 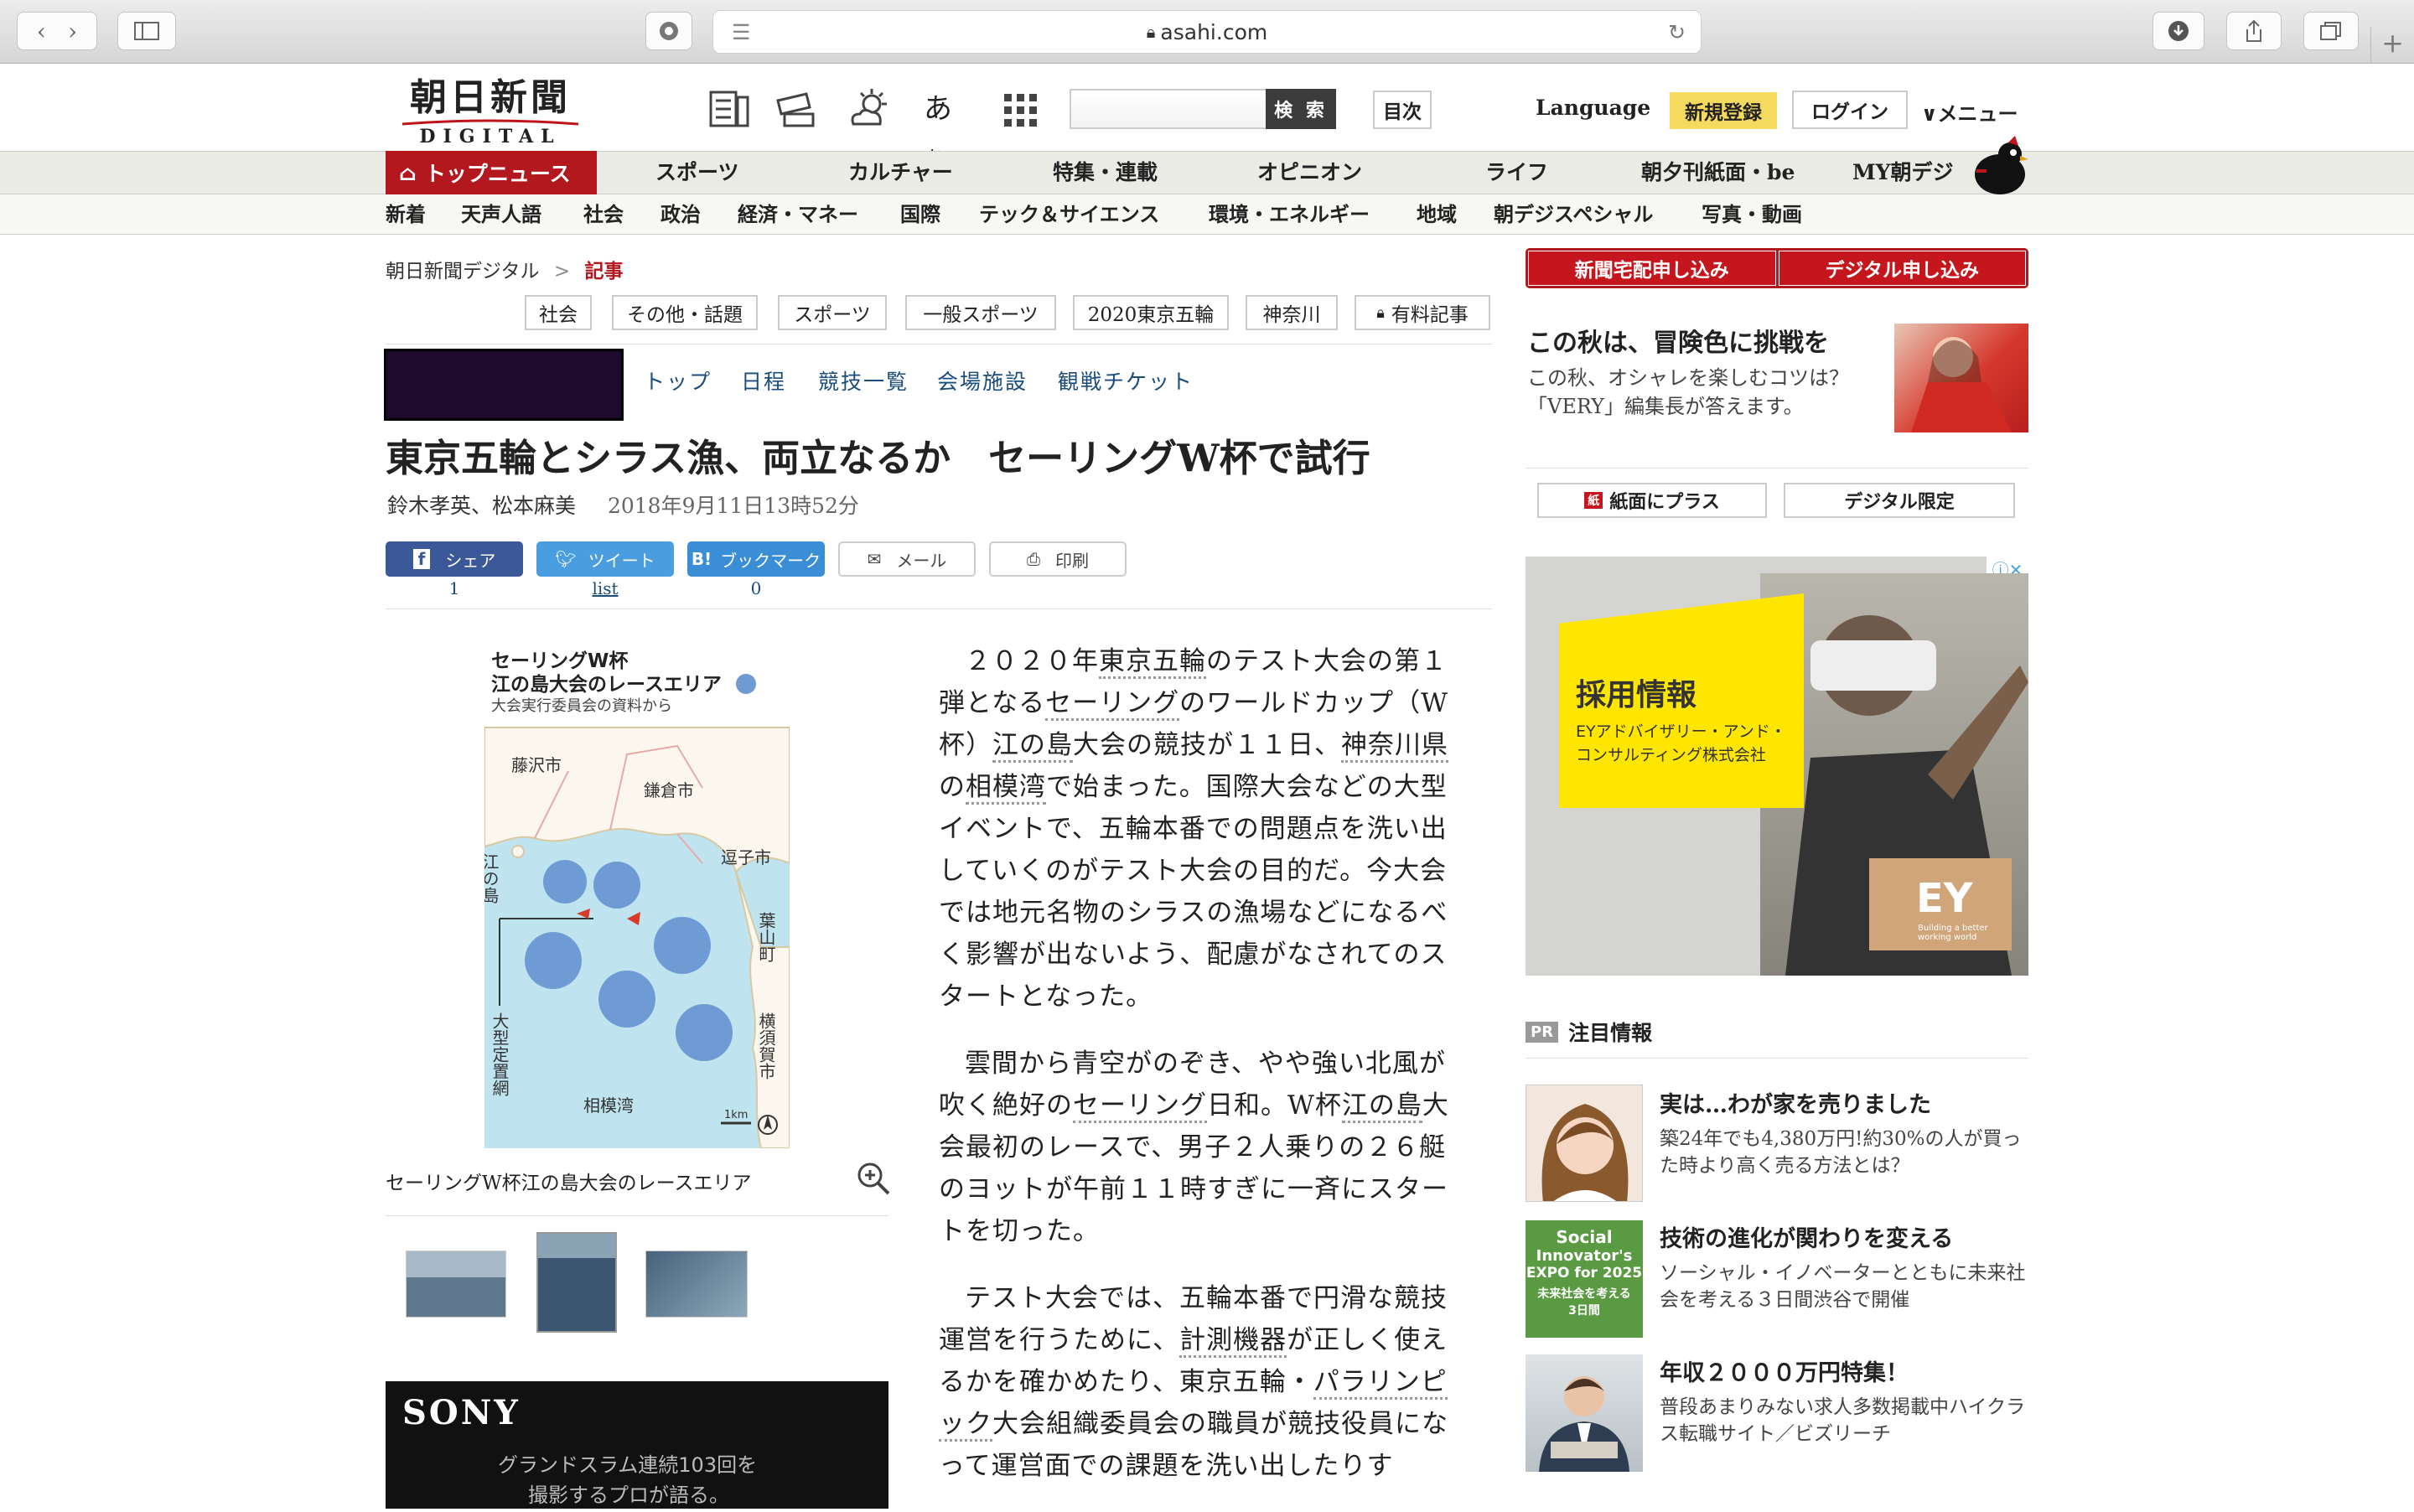 What do you see at coordinates (907, 559) in the screenshot?
I see `mail-button: ✉ メール` at bounding box center [907, 559].